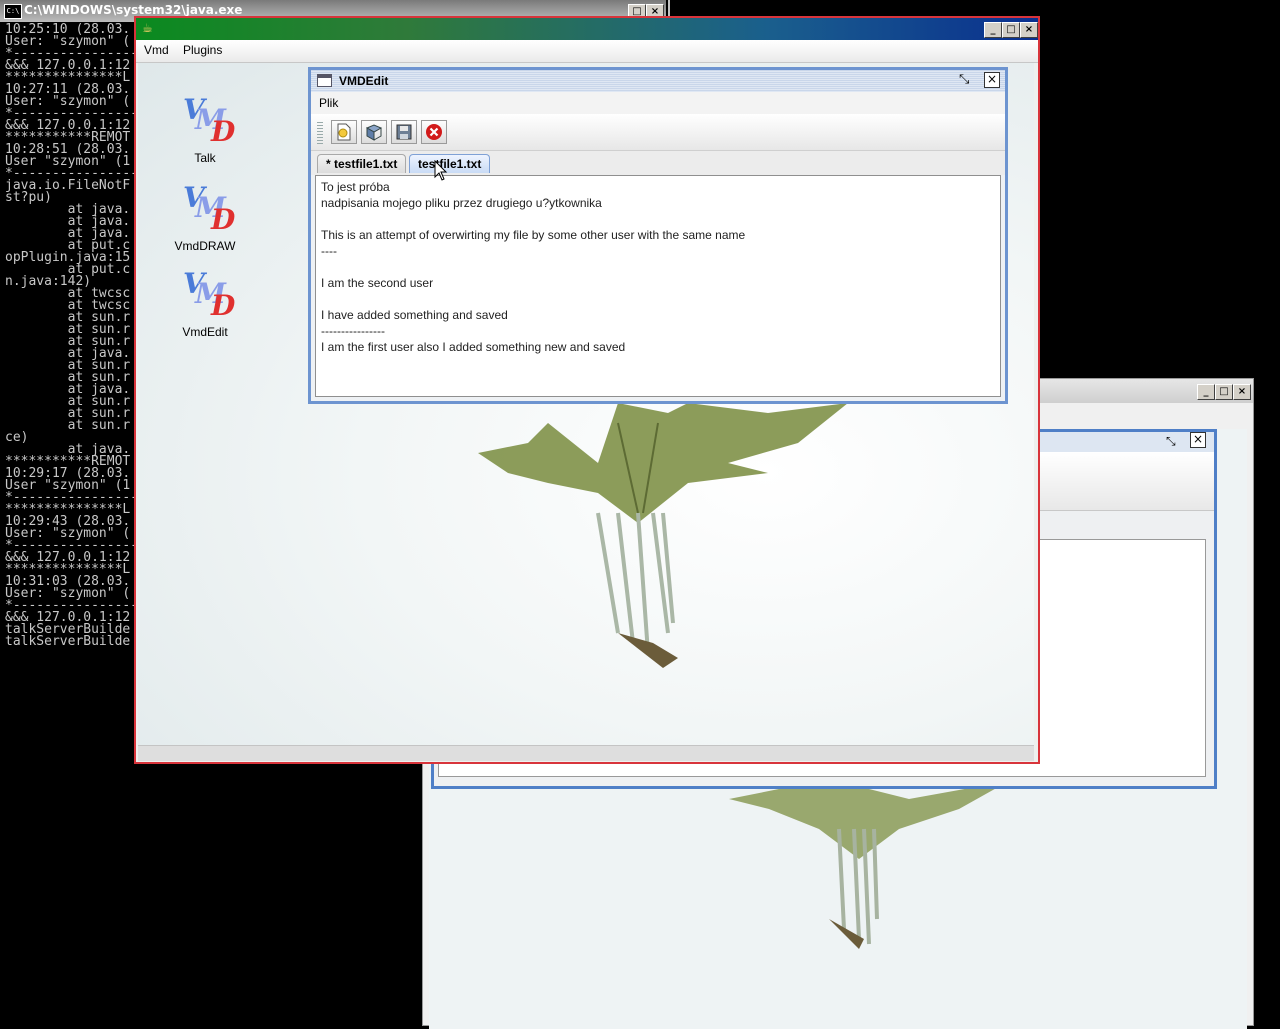  Describe the element at coordinates (587, 51) in the screenshot. I see `main-menu-bar: Vmd Plugins` at that location.